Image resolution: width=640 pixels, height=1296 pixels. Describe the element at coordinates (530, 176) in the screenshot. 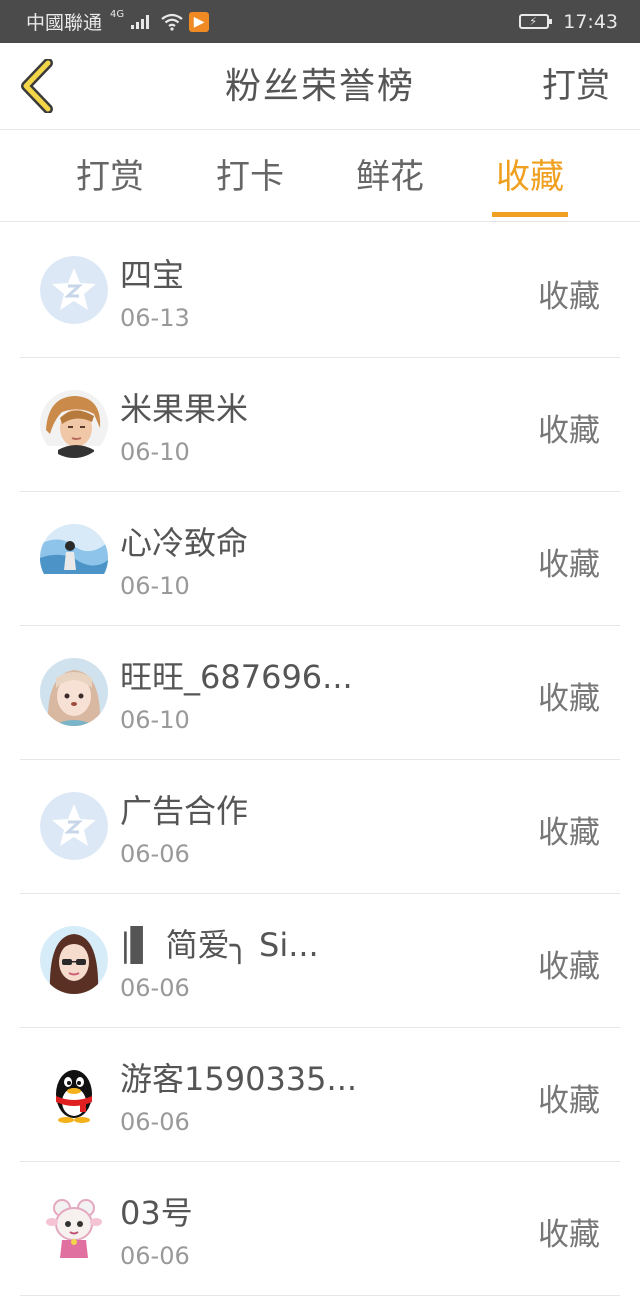

I see `tab-favorites: 收藏` at that location.